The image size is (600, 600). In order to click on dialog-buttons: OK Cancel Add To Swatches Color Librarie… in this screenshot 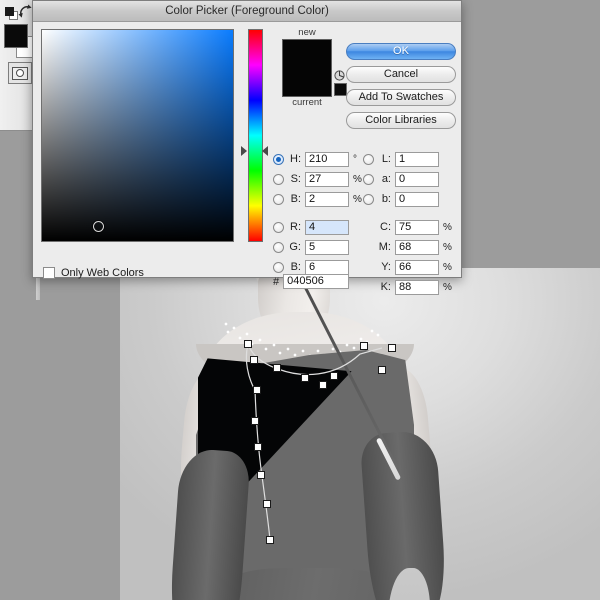, I will do `click(401, 89)`.